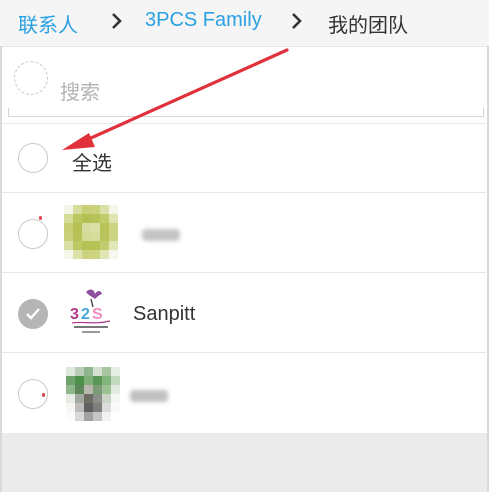 The image size is (489, 492). I want to click on contact-name: Sanpitt, so click(164, 314).